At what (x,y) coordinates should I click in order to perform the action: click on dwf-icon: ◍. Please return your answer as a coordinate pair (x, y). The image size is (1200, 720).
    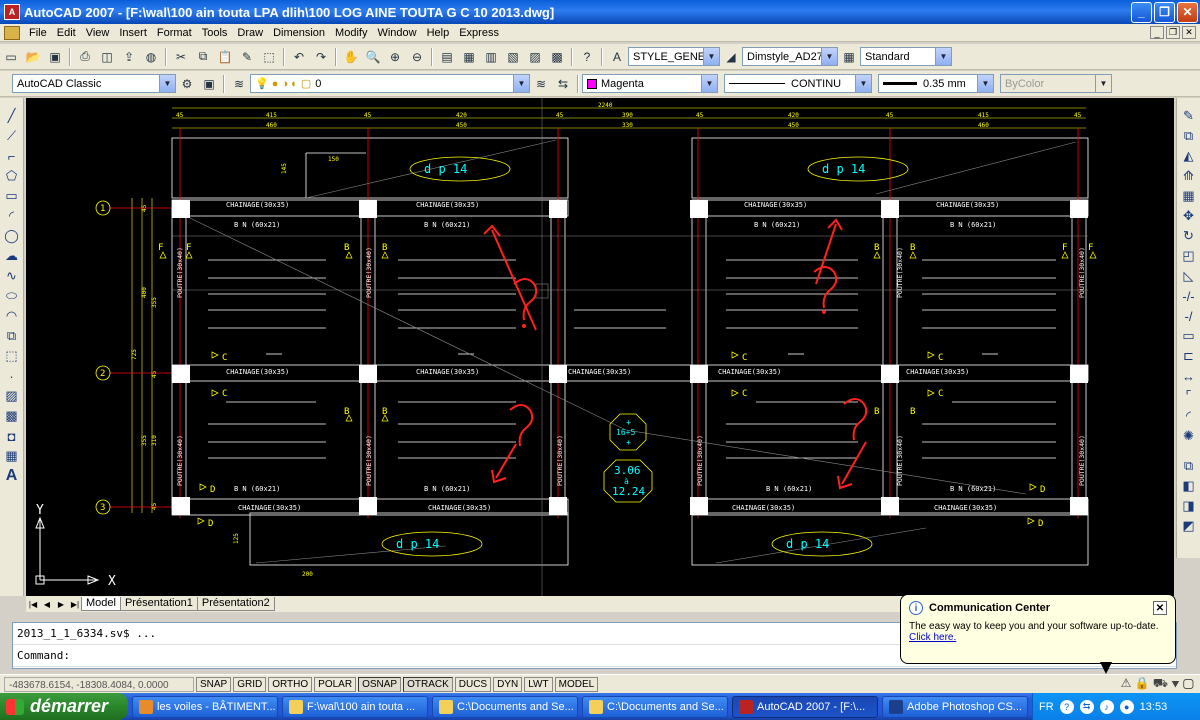
    Looking at the image, I should click on (151, 57).